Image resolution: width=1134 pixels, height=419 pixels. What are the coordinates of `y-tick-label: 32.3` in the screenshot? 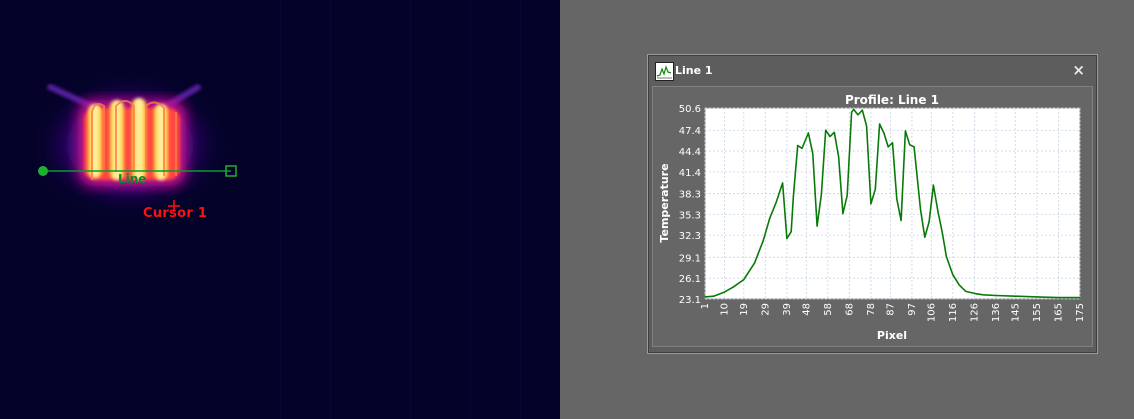 It's located at (690, 236).